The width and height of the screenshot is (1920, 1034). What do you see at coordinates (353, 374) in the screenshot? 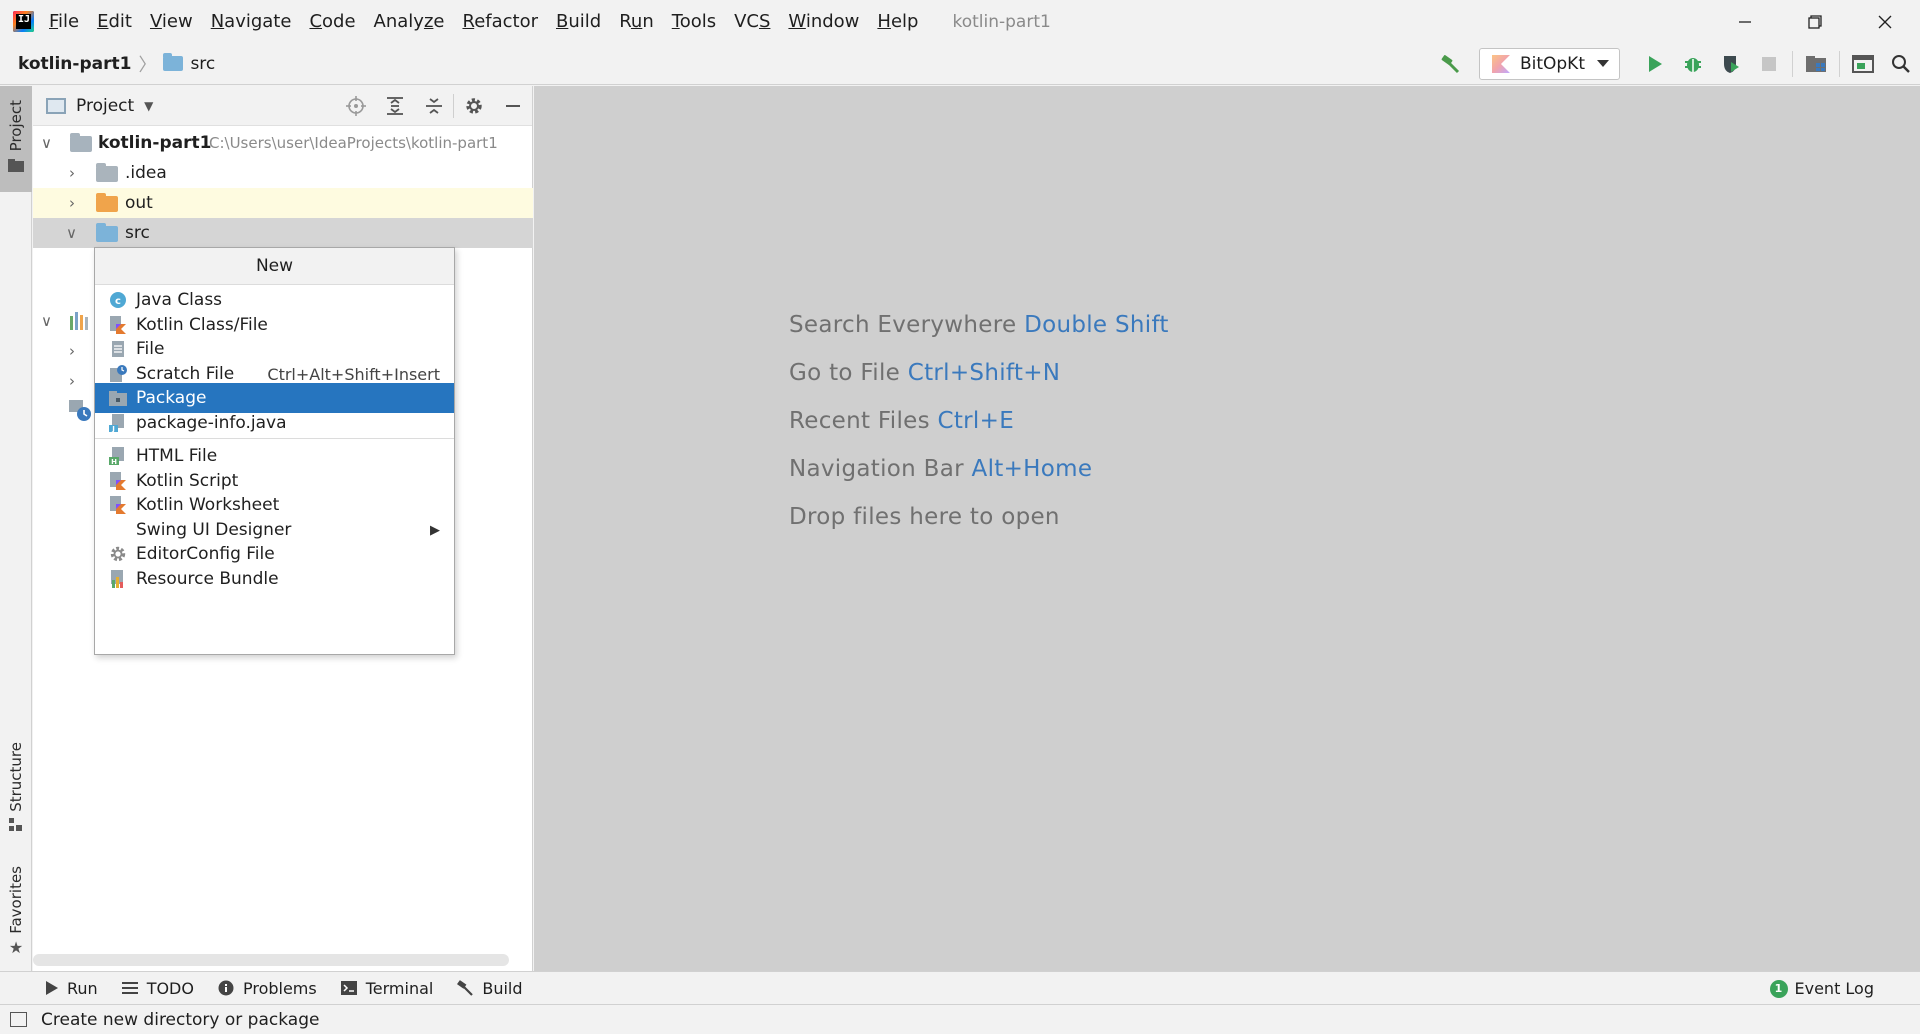
I see `menu-item-shortcut: Ctrl+Alt+Shift+Insert` at bounding box center [353, 374].